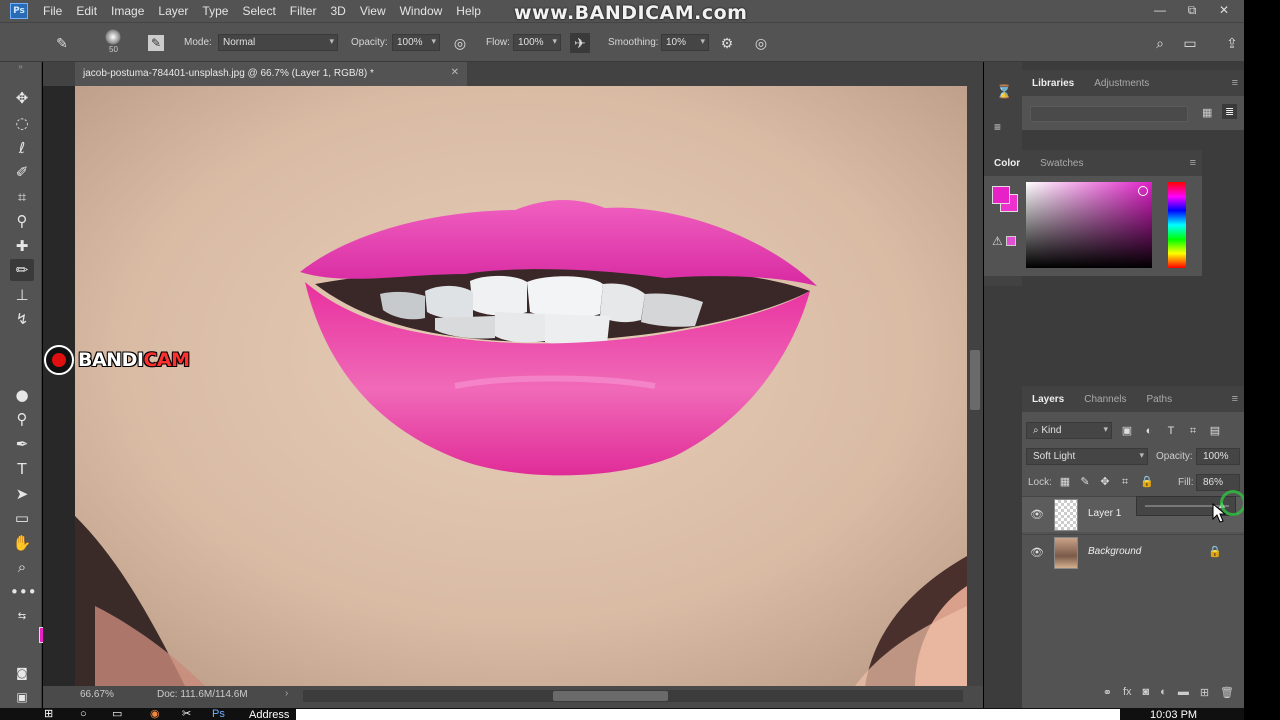  Describe the element at coordinates (1204, 692) in the screenshot. I see `new-layer-icon: ⊞` at that location.